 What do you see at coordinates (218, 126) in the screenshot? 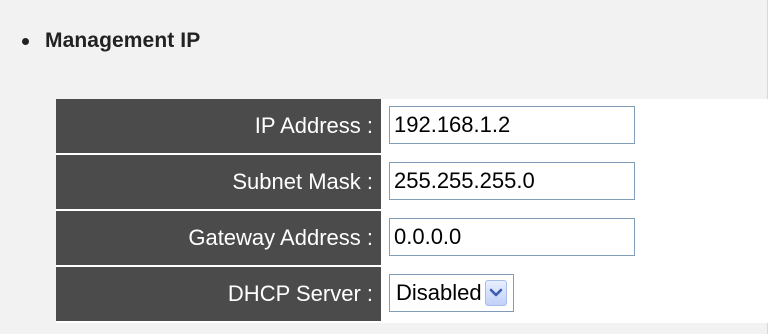
I see `ip-address-label: IP Address :` at bounding box center [218, 126].